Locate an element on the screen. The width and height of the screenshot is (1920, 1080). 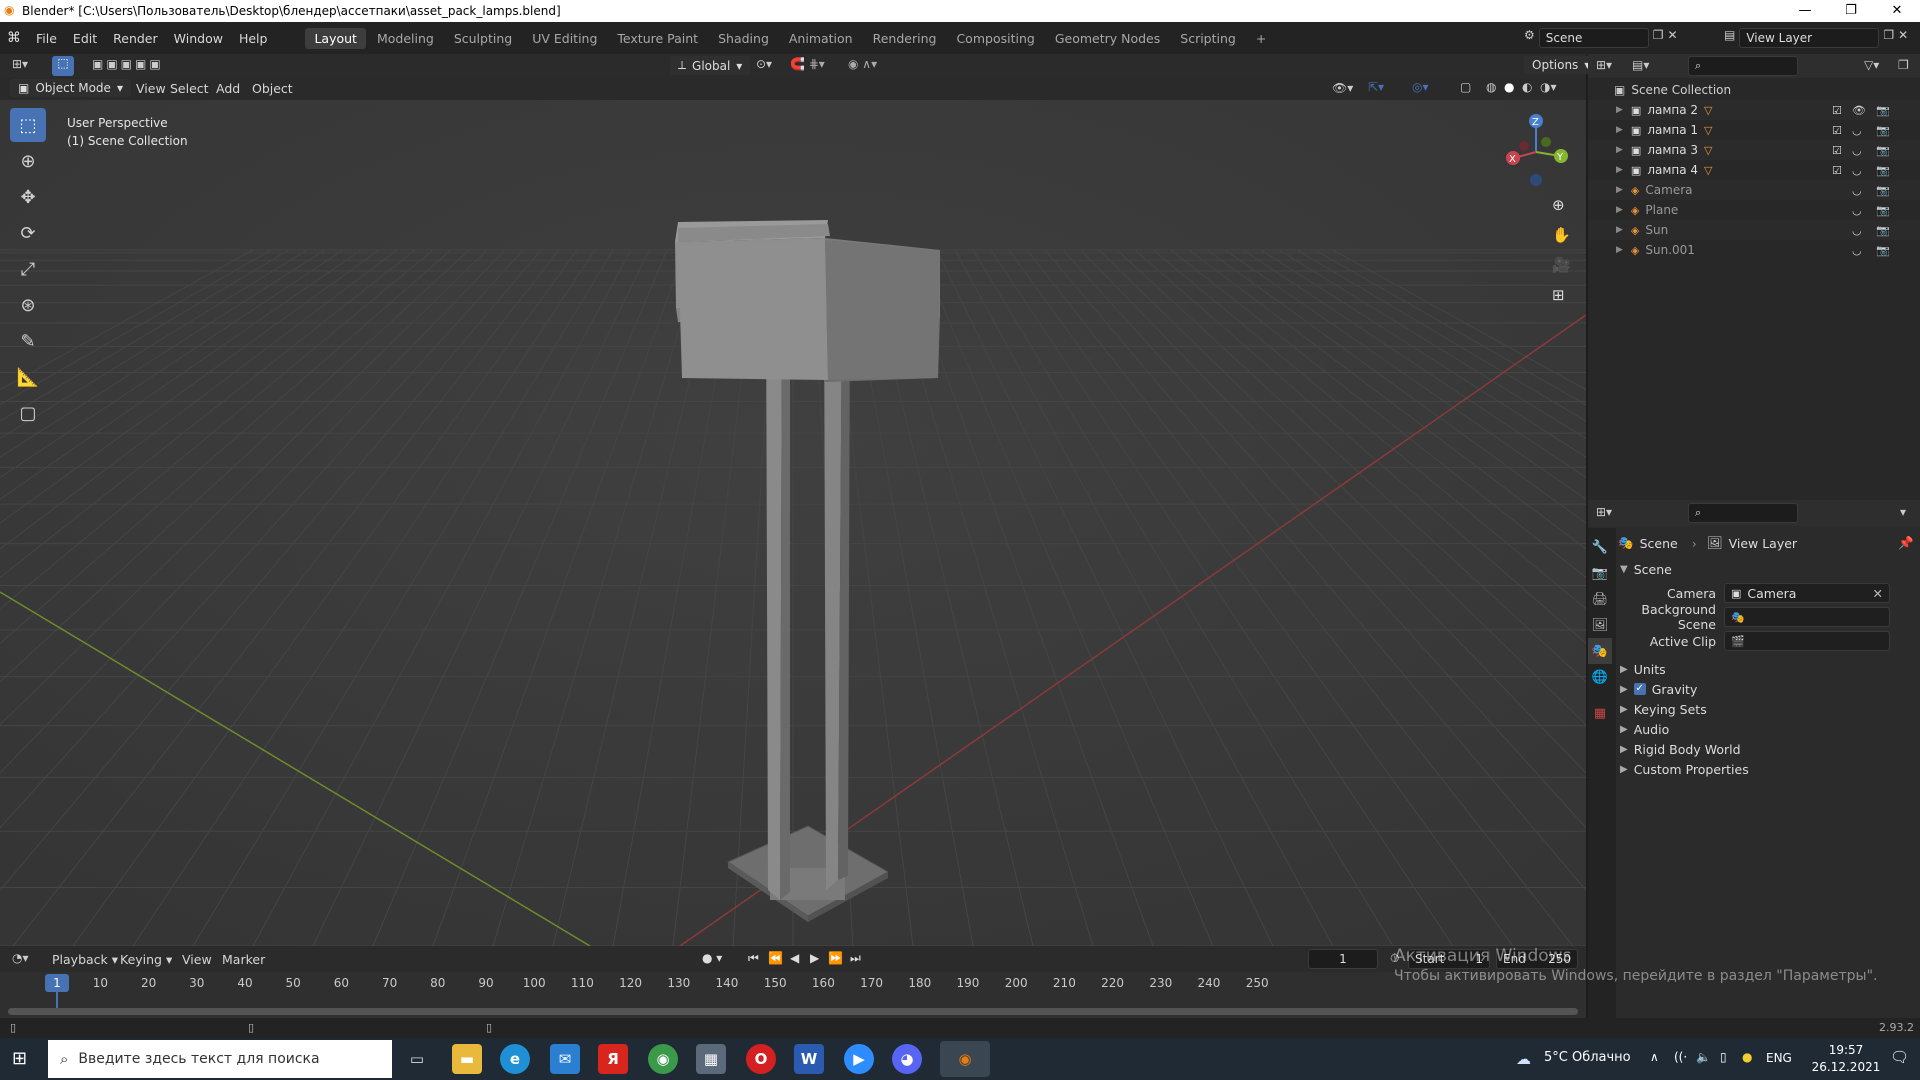
chrome-icon: ◉ is located at coordinates (663, 1059).